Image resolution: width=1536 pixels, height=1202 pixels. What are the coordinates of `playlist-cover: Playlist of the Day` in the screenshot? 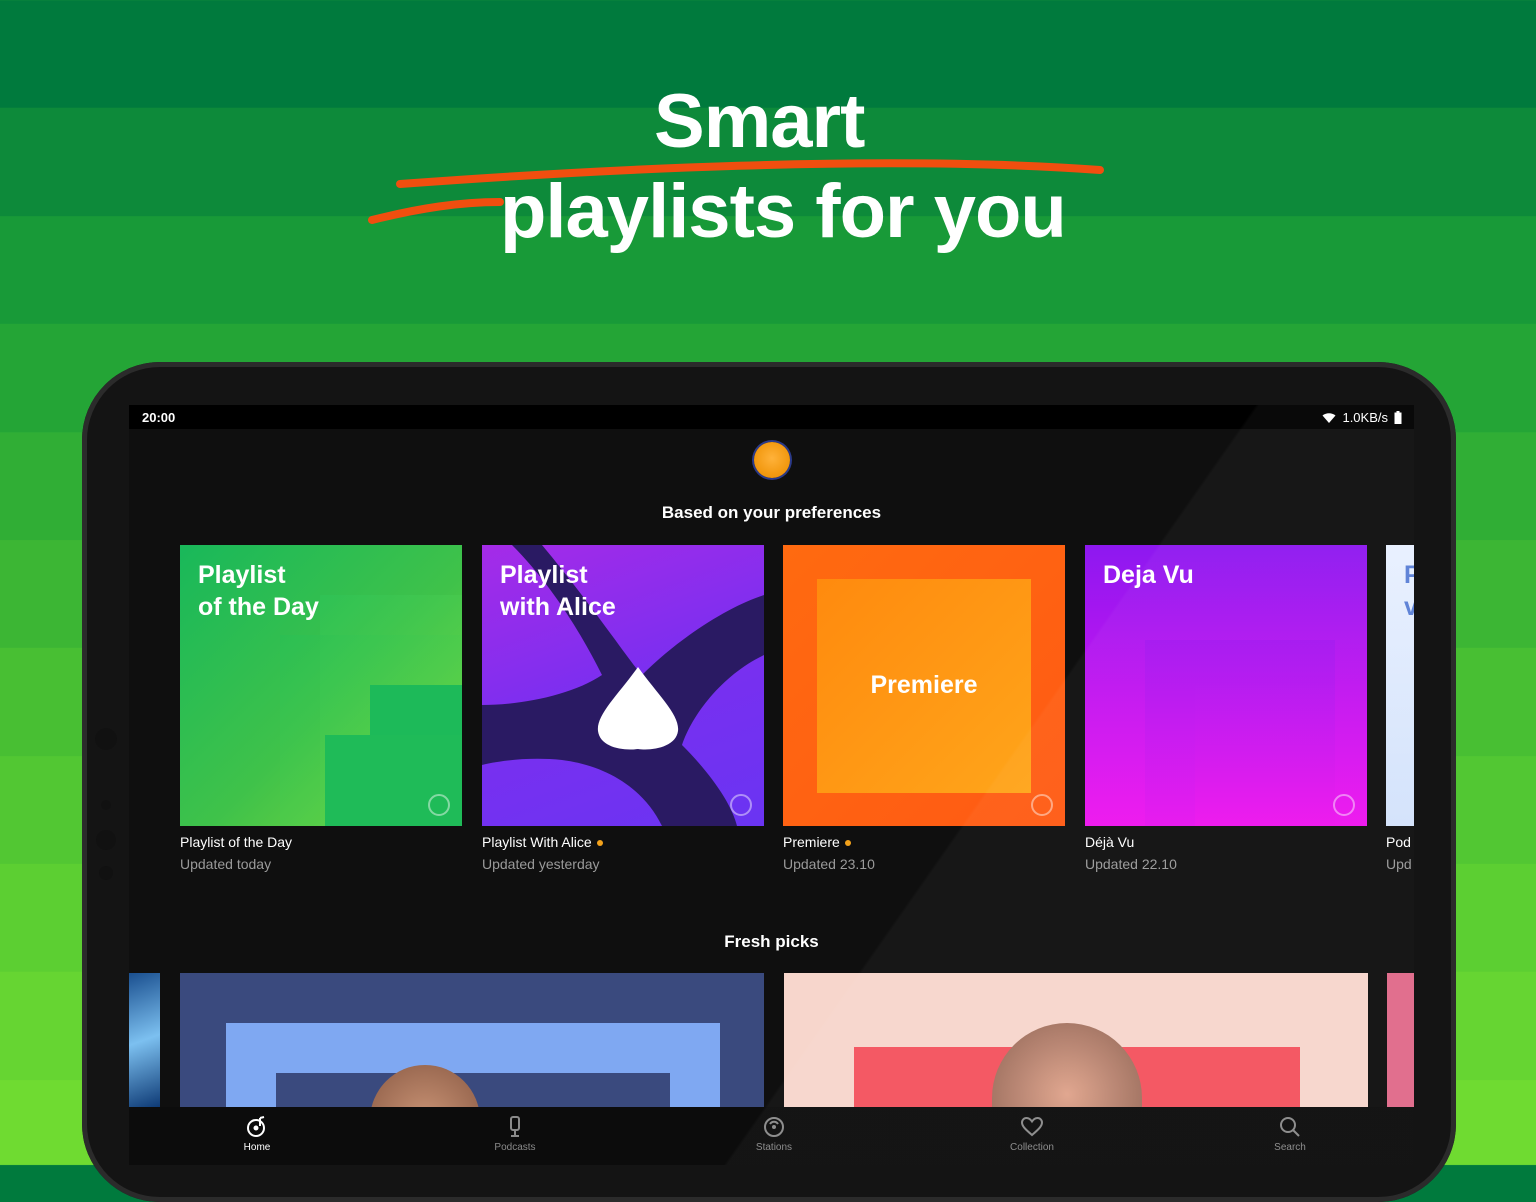 It's located at (321, 685).